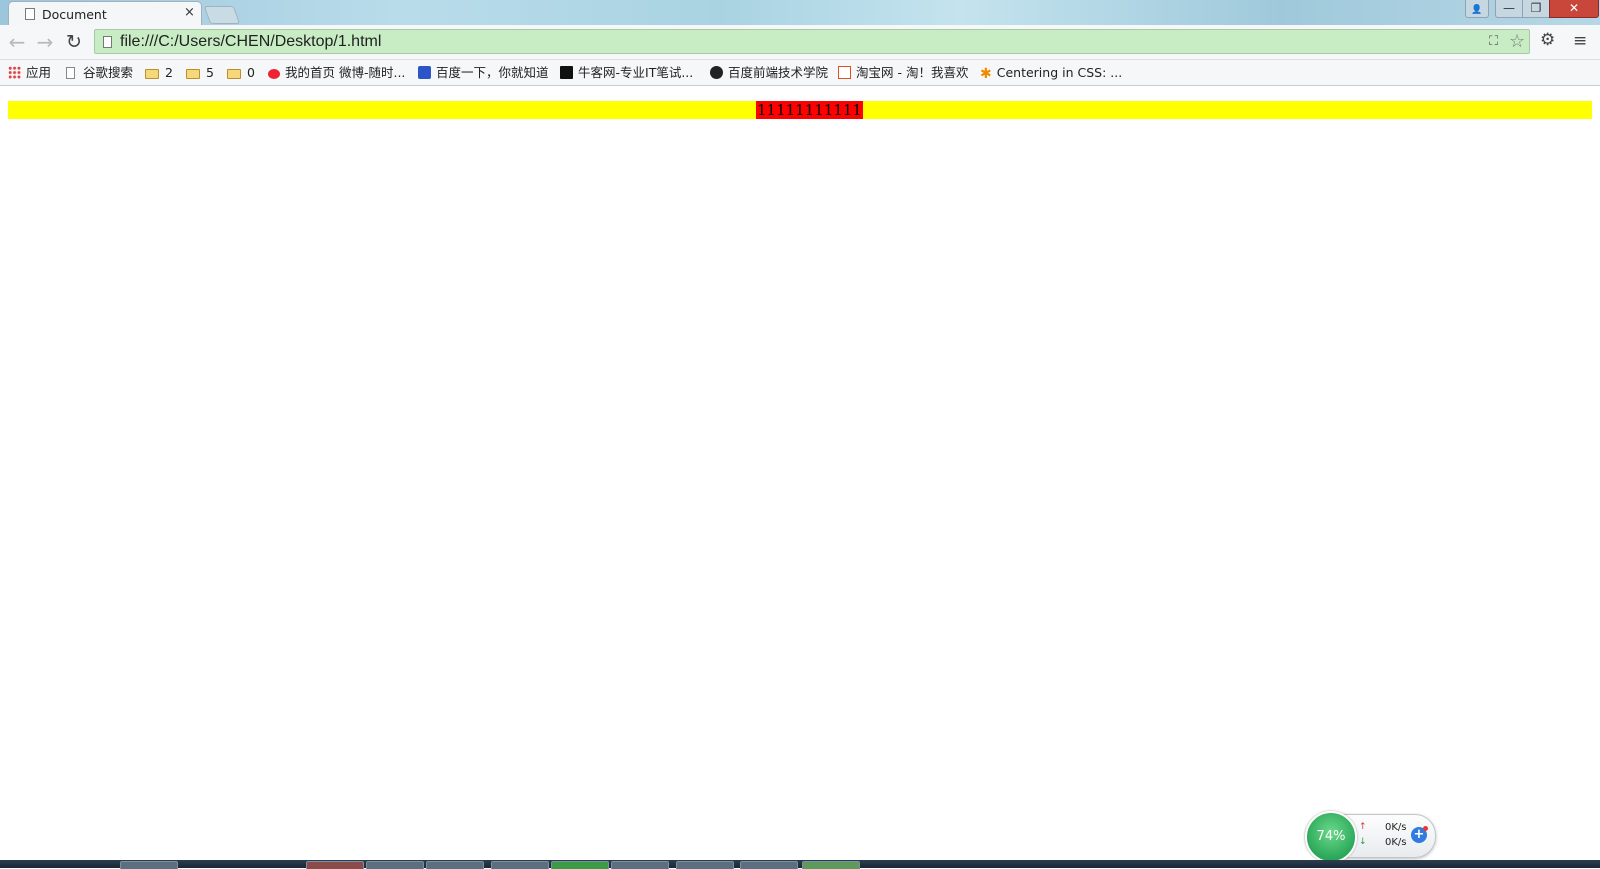  Describe the element at coordinates (210, 72) in the screenshot. I see `bookmark-label: 5` at that location.